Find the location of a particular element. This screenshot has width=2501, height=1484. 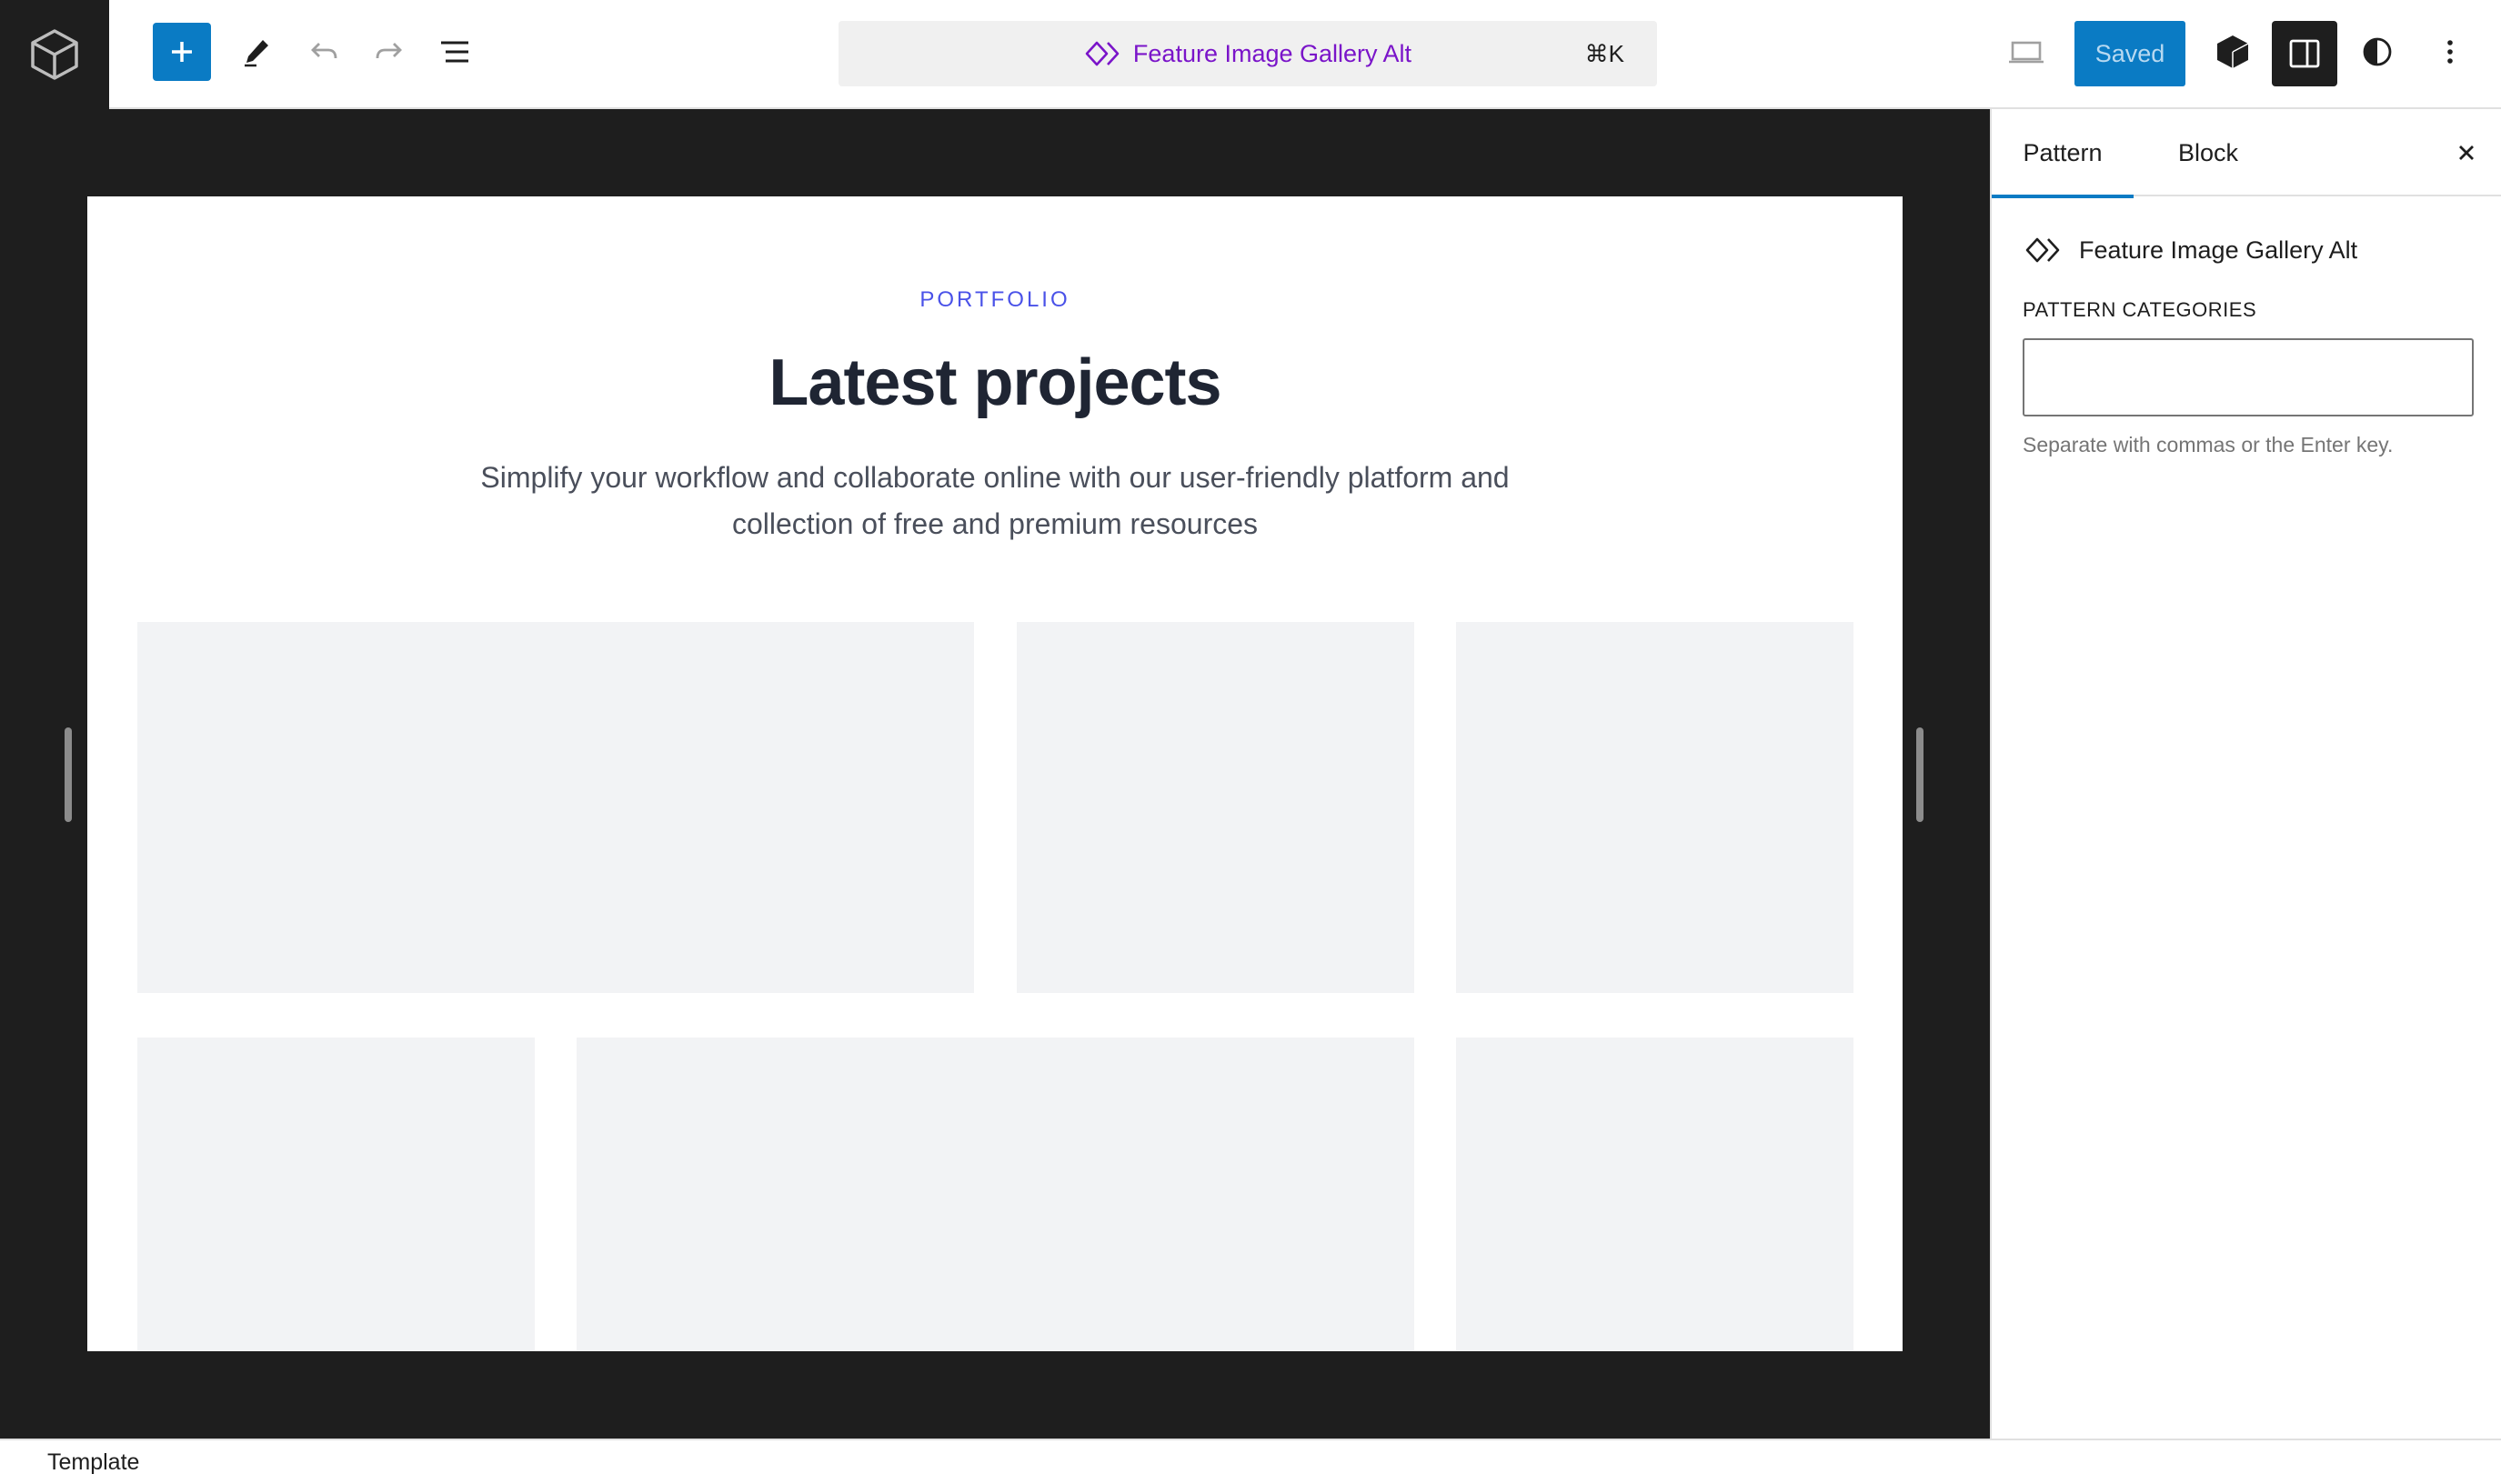

plus-icon is located at coordinates (182, 52).